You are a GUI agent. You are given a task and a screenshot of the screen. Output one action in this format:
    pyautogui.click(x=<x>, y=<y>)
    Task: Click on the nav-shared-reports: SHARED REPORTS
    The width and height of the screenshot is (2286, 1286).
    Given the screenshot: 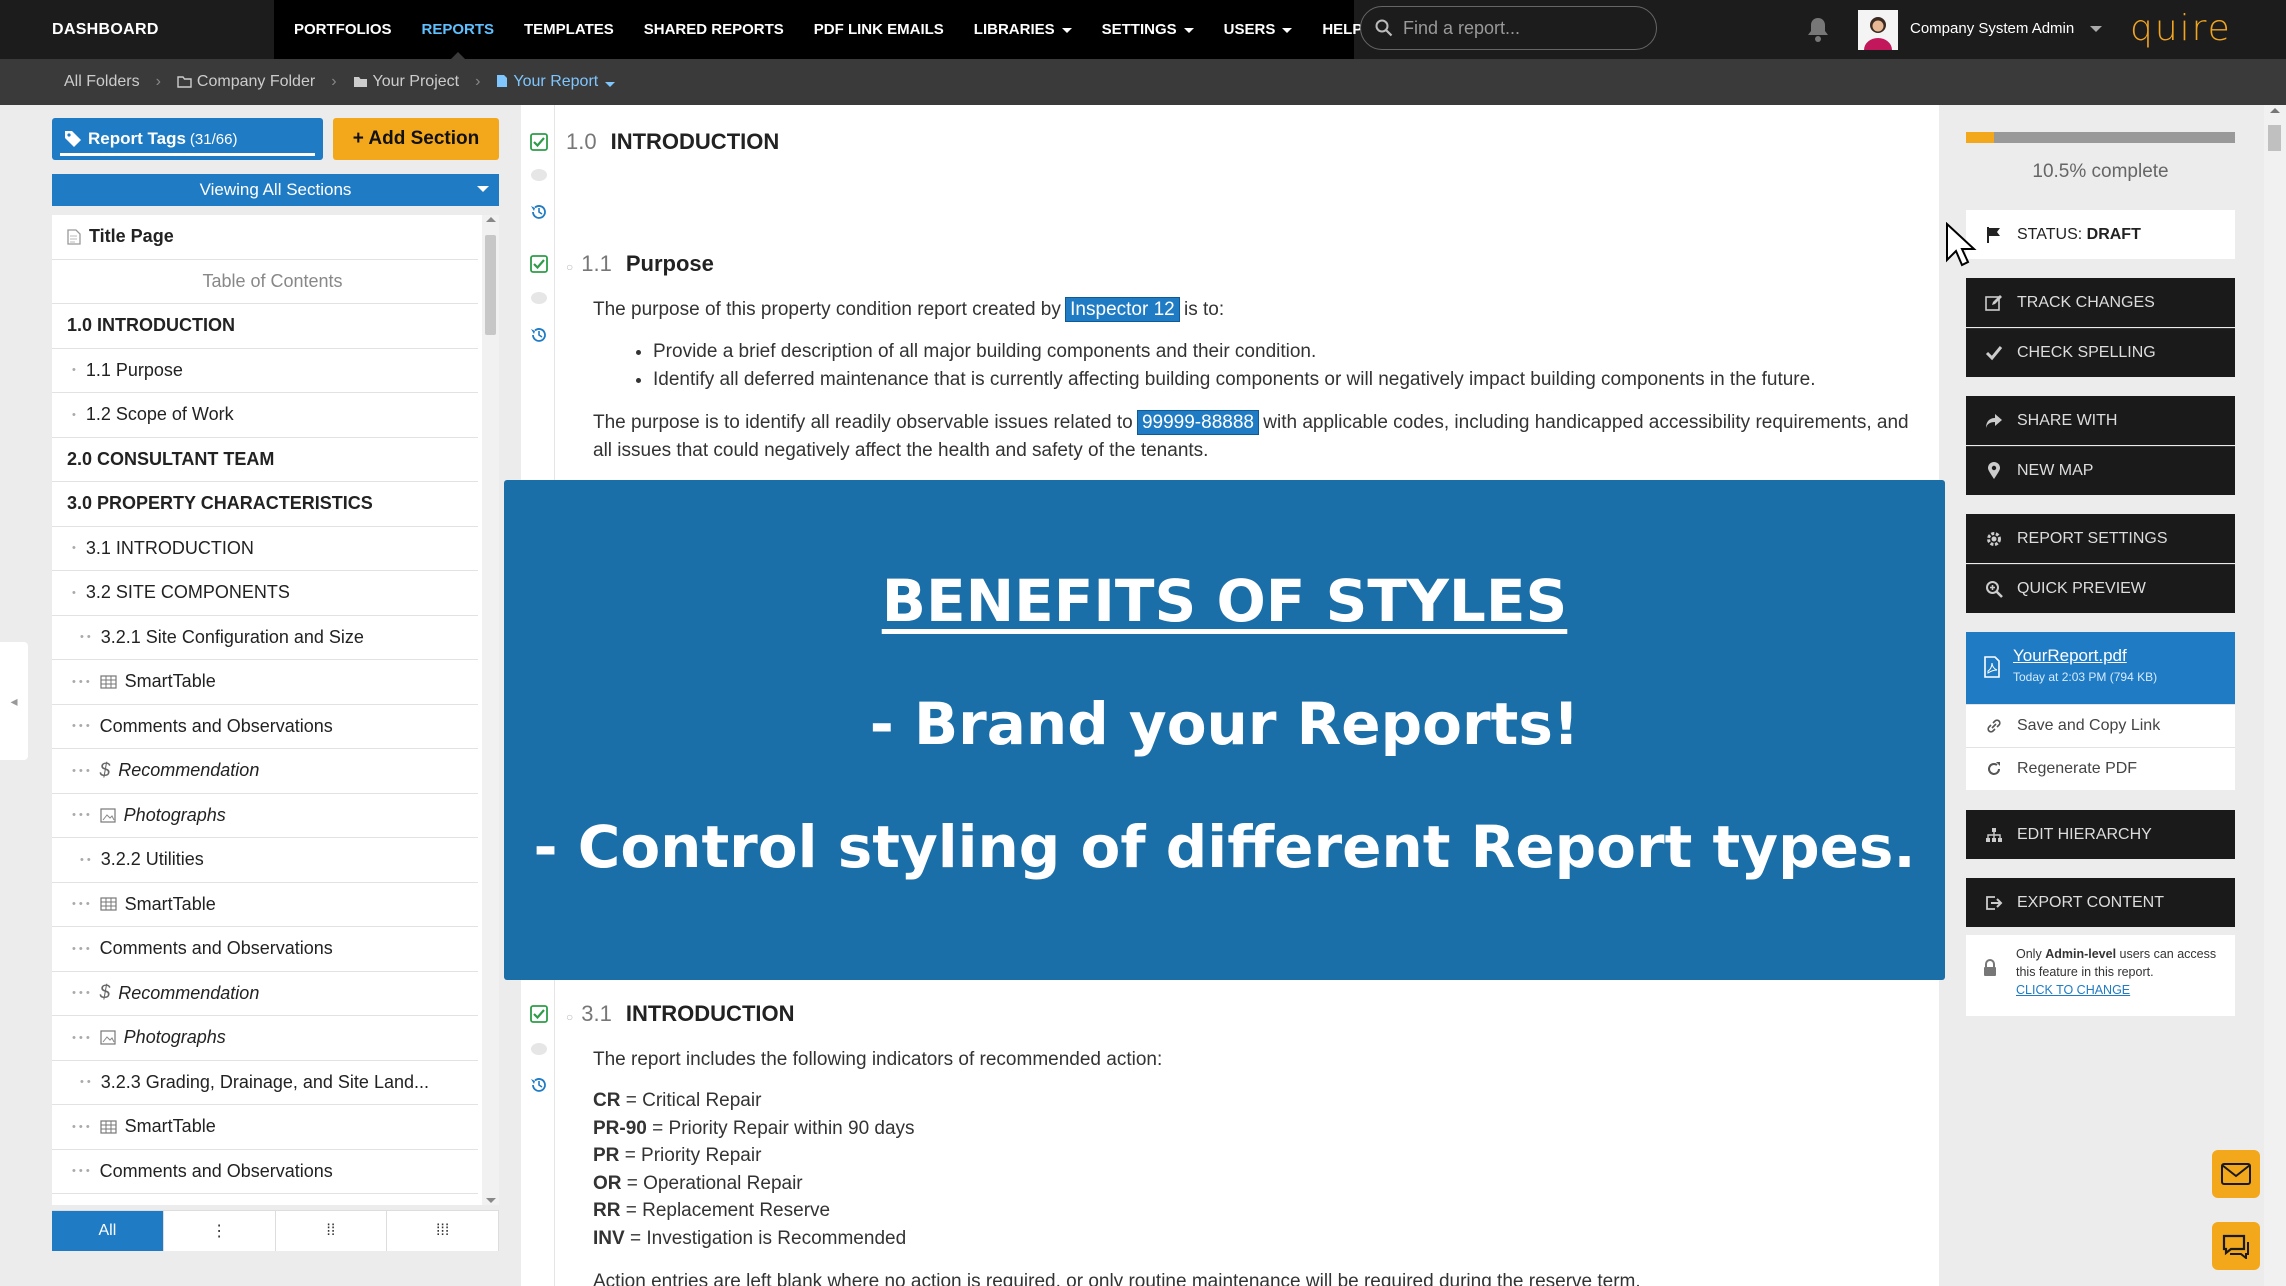 What is the action you would take?
    pyautogui.click(x=714, y=29)
    